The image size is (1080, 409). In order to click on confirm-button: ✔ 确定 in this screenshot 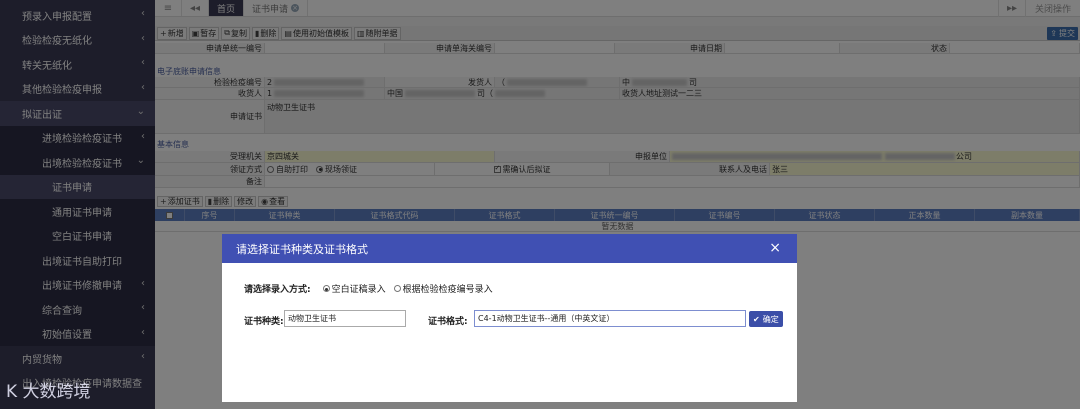, I will do `click(766, 319)`.